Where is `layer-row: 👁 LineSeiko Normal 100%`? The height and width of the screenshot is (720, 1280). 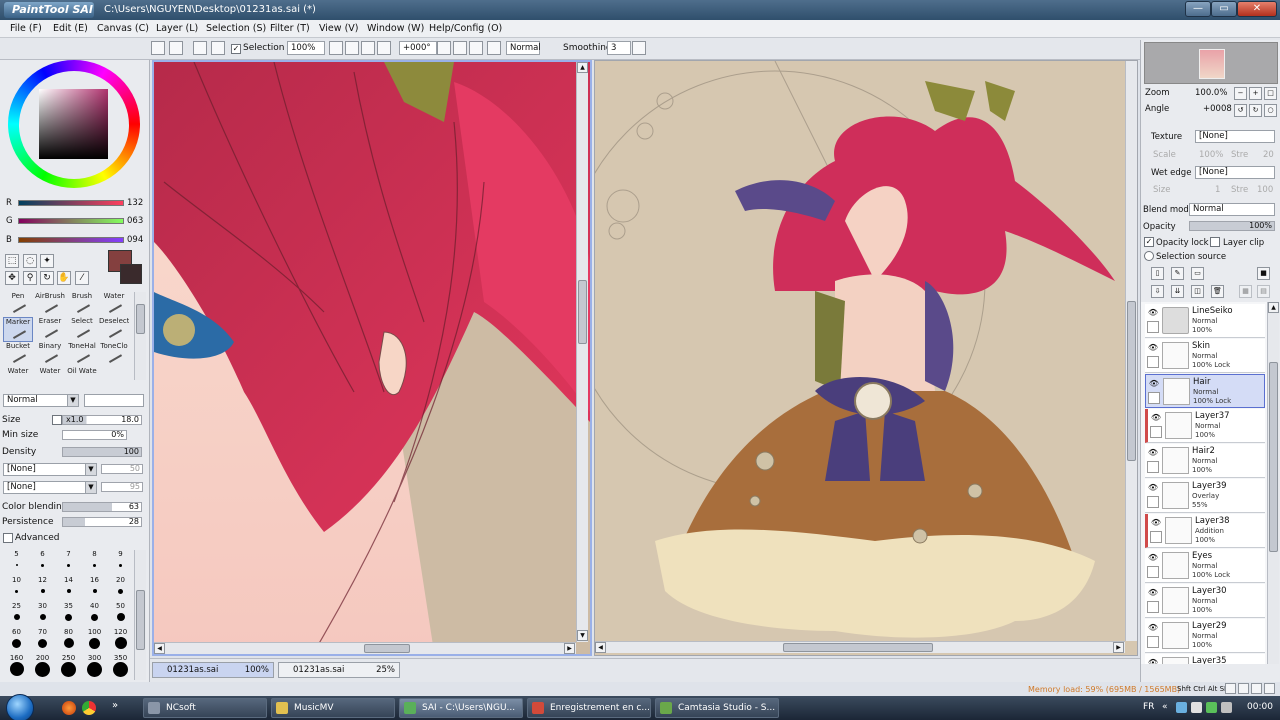 layer-row: 👁 LineSeiko Normal 100% is located at coordinates (1205, 321).